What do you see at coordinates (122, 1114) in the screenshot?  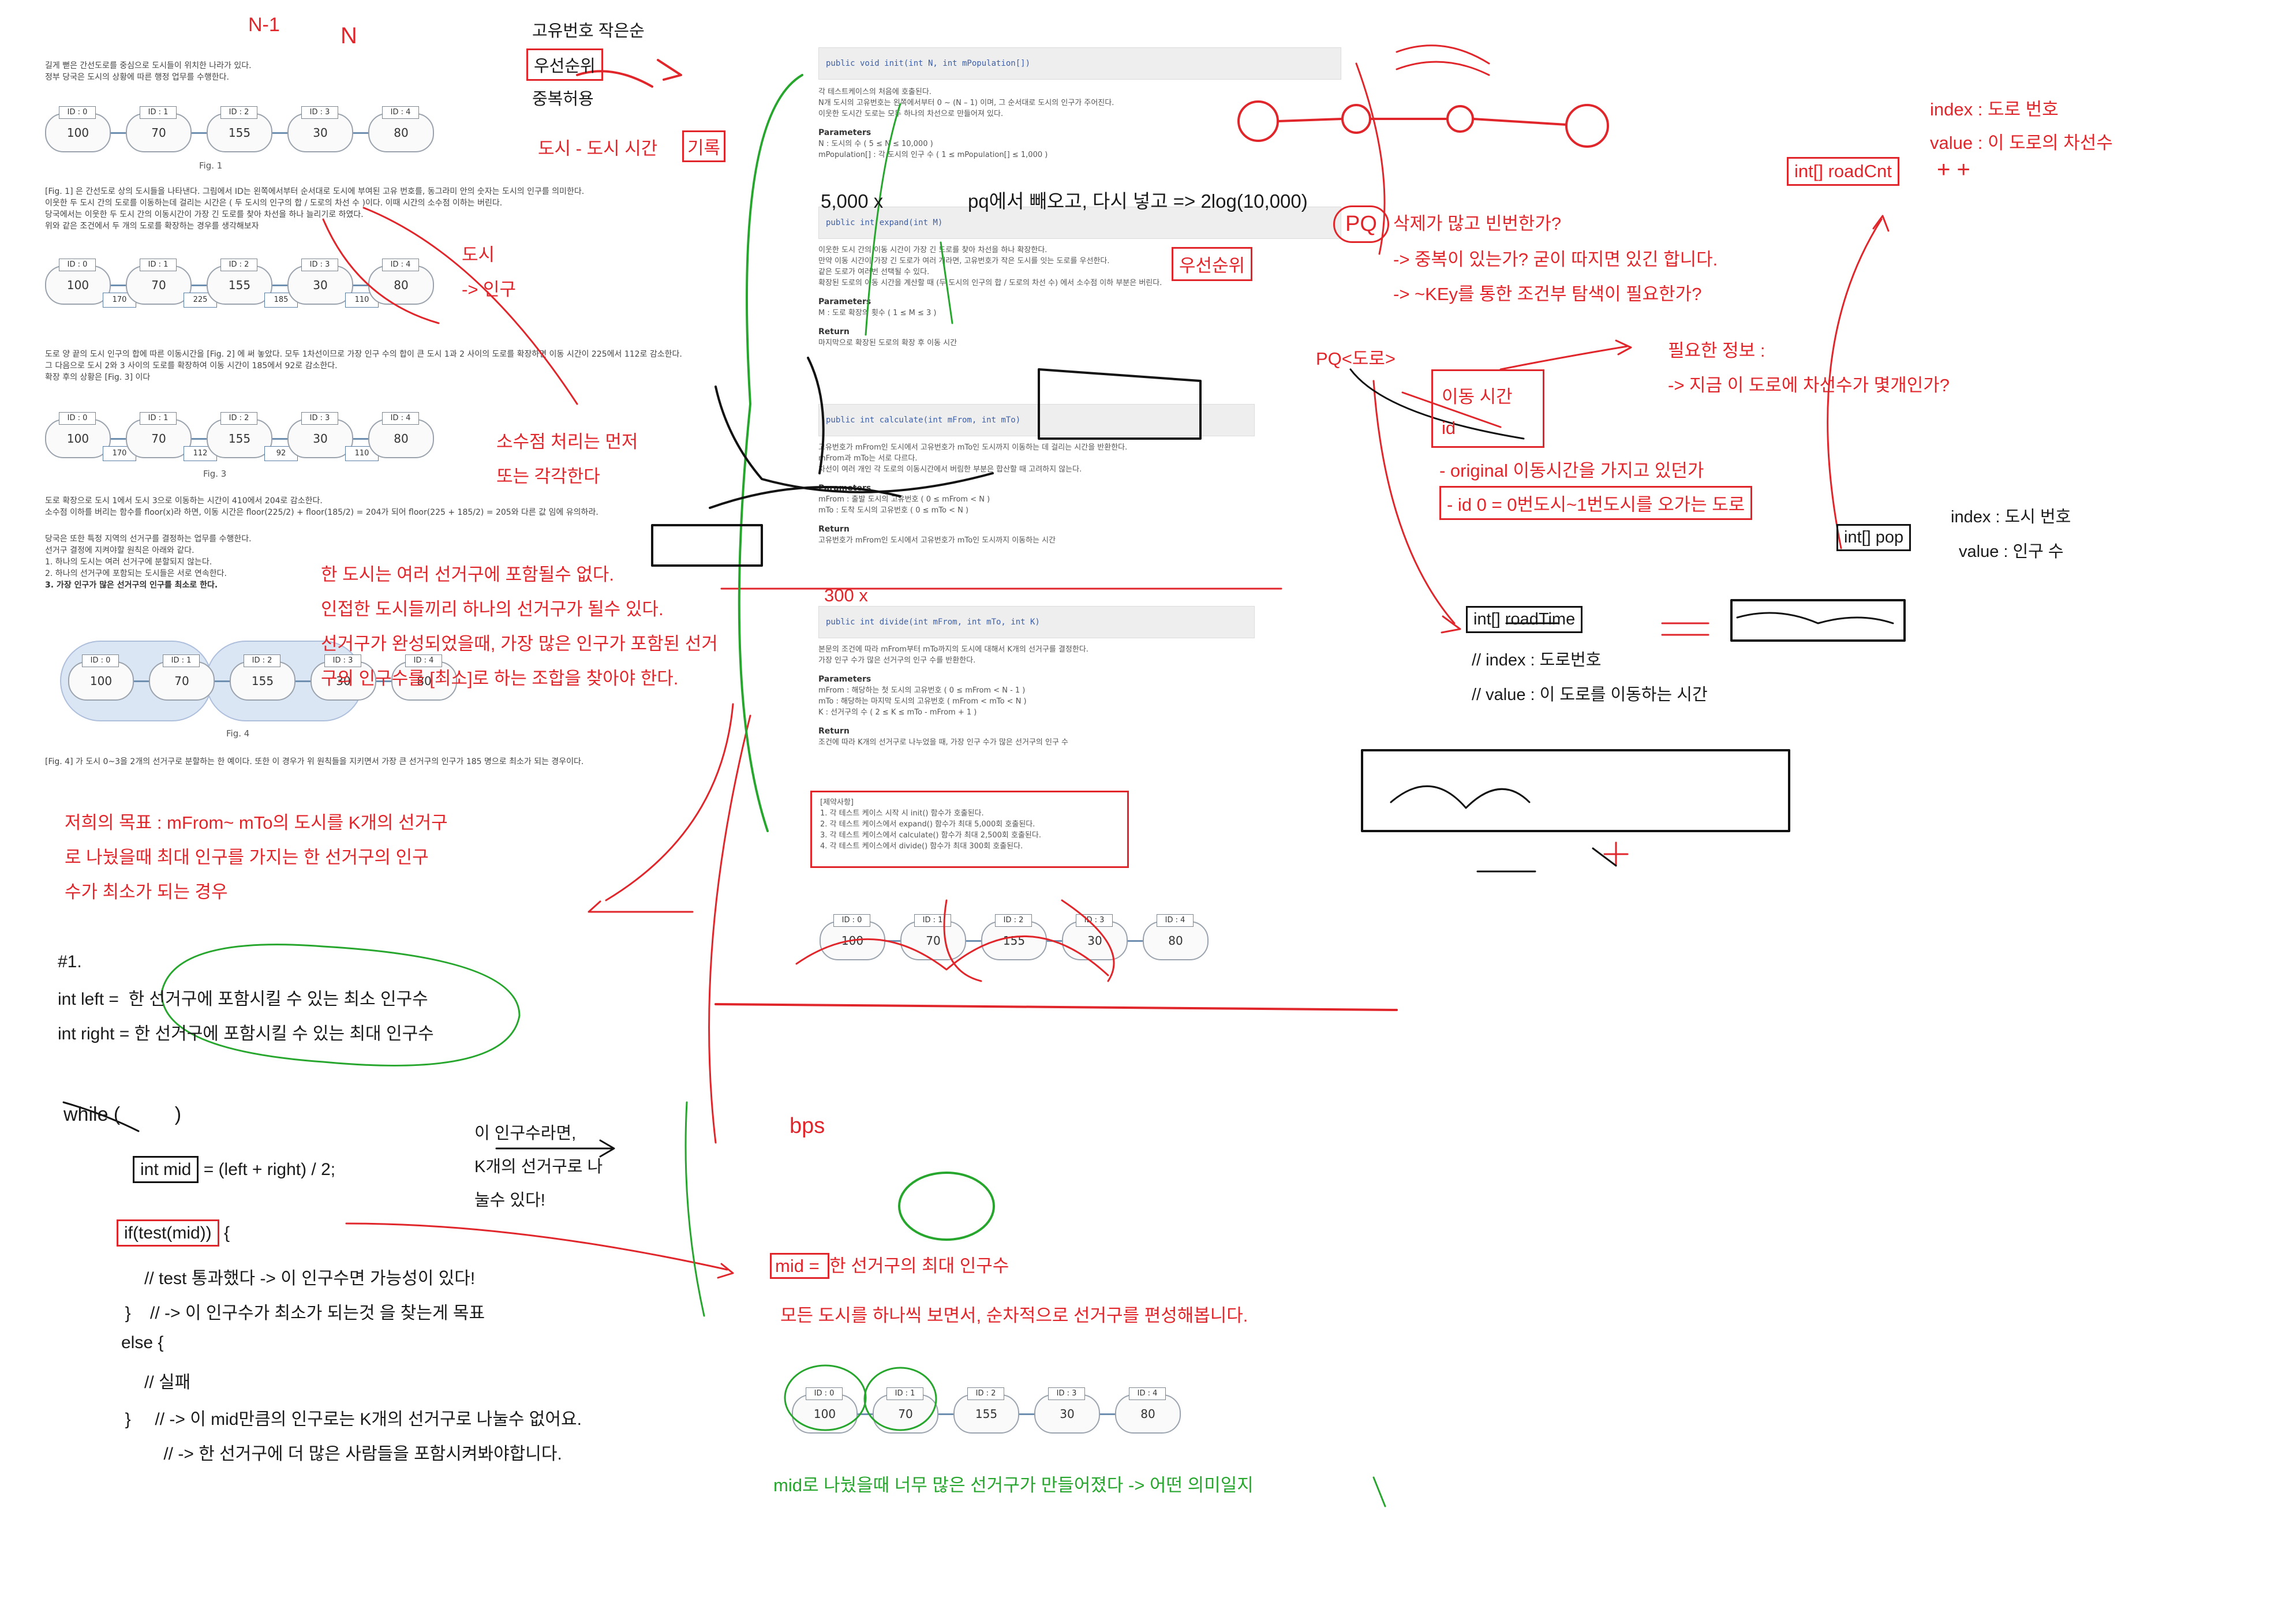 I see `bs-while: while ( )` at bounding box center [122, 1114].